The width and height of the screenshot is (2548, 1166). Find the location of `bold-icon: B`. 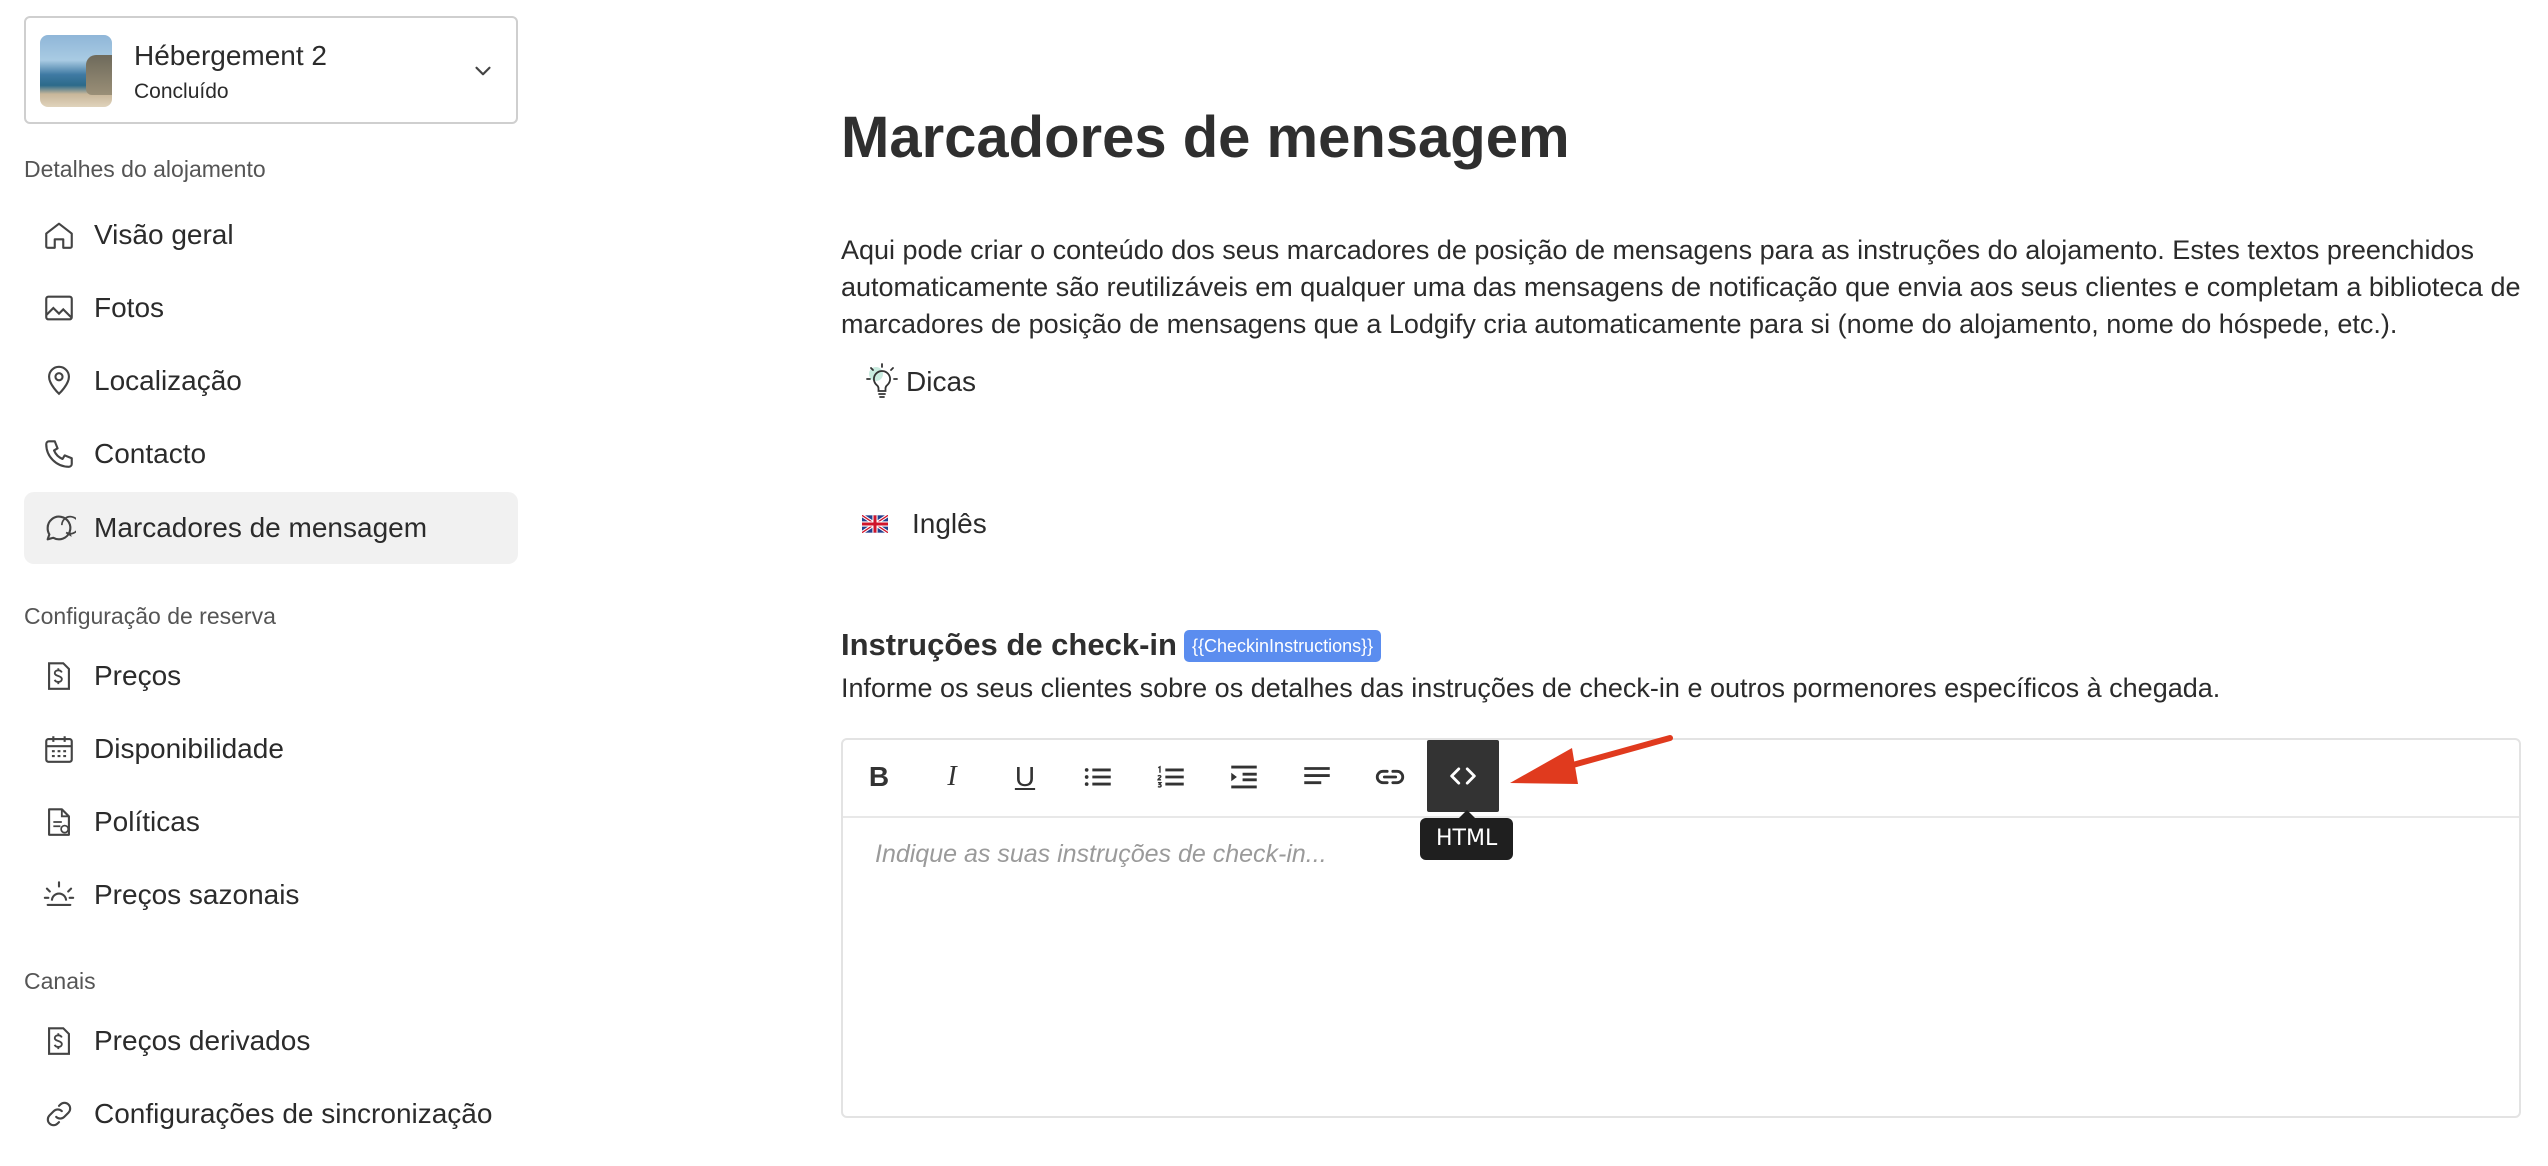

bold-icon: B is located at coordinates (879, 776).